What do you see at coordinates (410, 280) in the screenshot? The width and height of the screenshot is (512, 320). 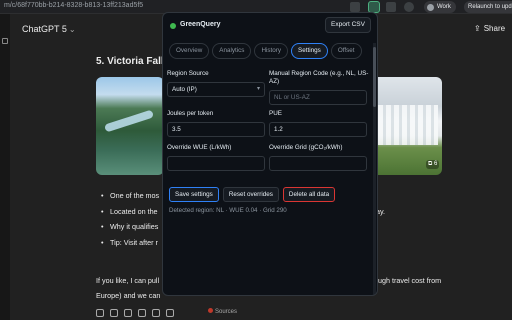 I see `paragraph-line: ugh travel cost from` at bounding box center [410, 280].